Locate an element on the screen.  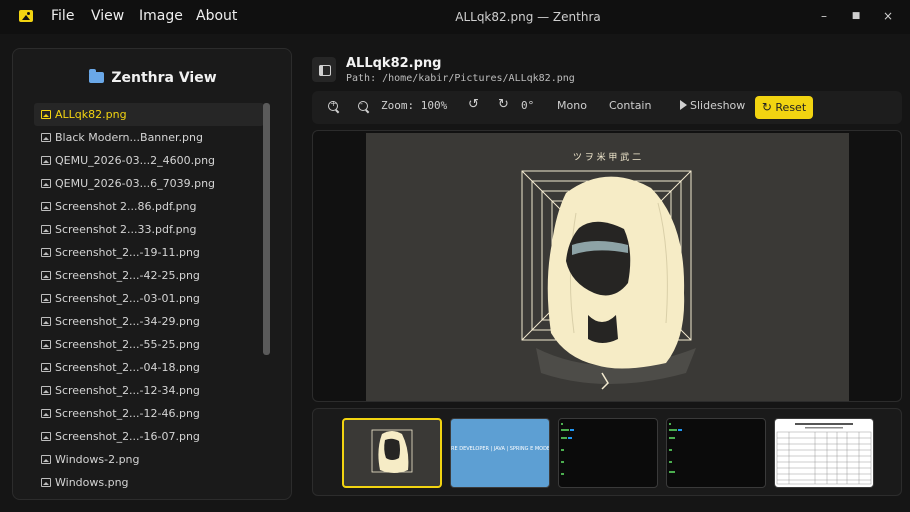
file-list-item-label: Screenshot_2...-12-34.png is located at coordinates (127, 390).